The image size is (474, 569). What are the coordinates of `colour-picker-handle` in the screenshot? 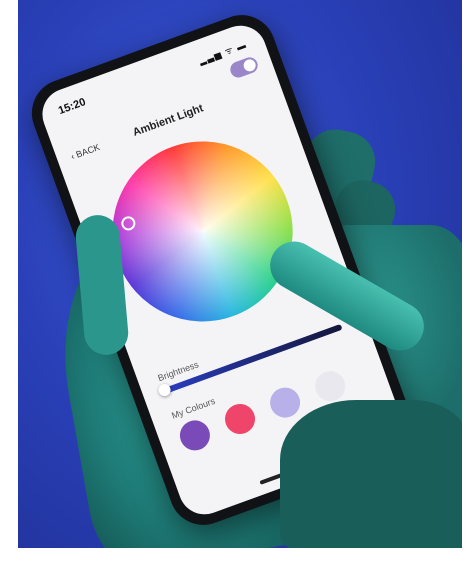 It's located at (128, 223).